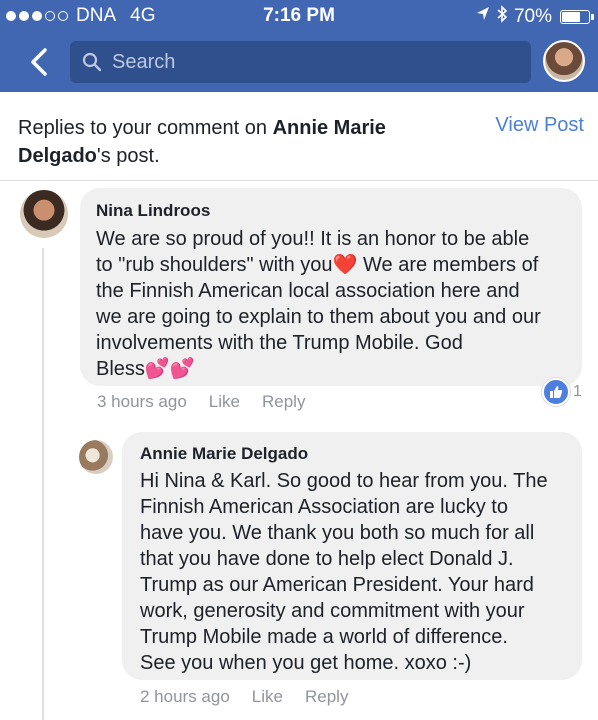 This screenshot has height=720, width=598. I want to click on search-icon, so click(92, 62).